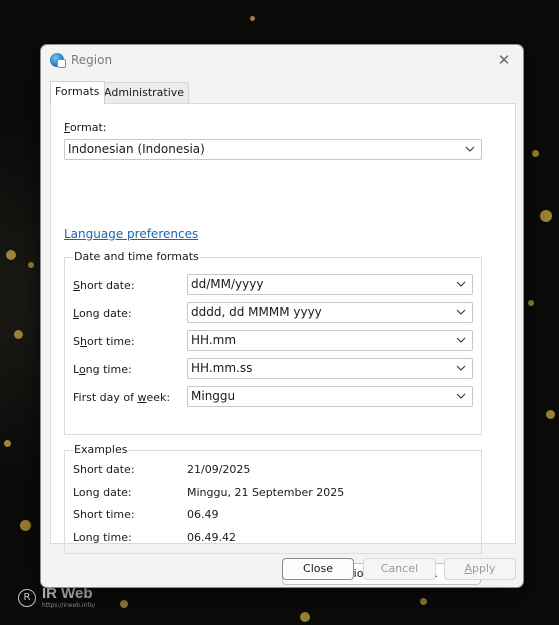 Image resolution: width=559 pixels, height=625 pixels. What do you see at coordinates (318, 569) in the screenshot?
I see `close-button: Close` at bounding box center [318, 569].